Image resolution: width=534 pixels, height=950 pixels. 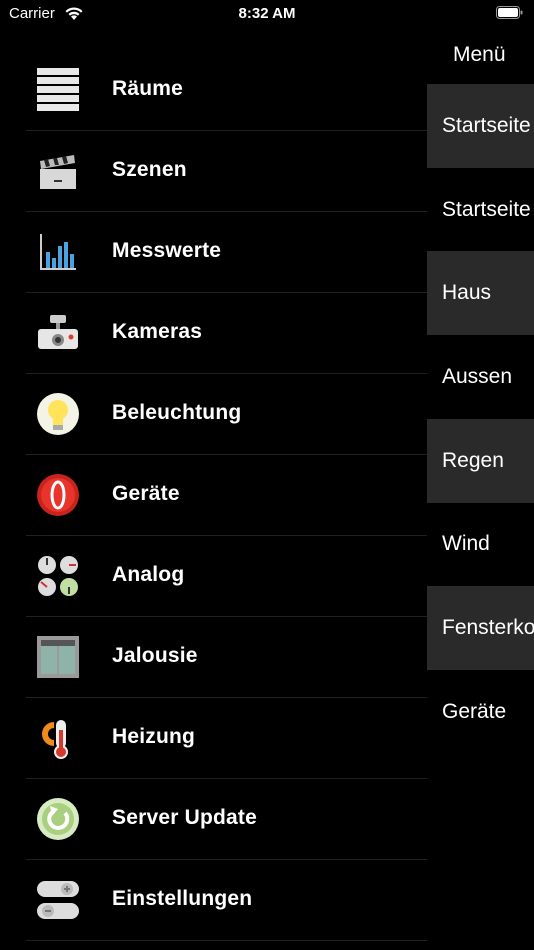 I want to click on menu-item-label: Beleuchtung, so click(x=177, y=412).